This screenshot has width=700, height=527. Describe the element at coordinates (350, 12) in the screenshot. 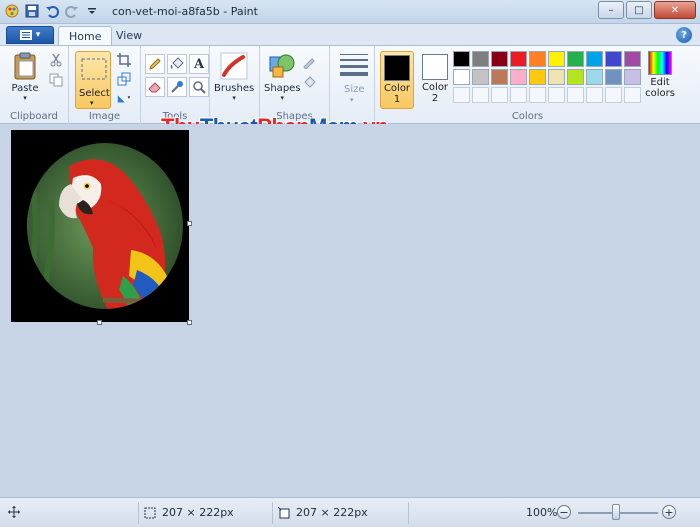

I see `title-bar: con-vet-moi-a8fa5b - Paint – □ ✕` at that location.